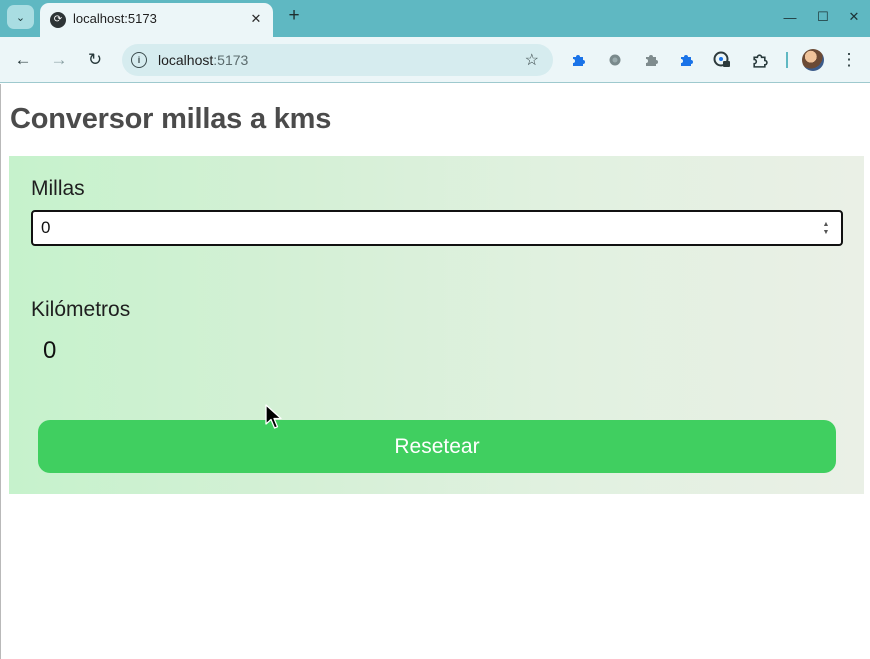  Describe the element at coordinates (813, 60) in the screenshot. I see `profile-avatar` at that location.